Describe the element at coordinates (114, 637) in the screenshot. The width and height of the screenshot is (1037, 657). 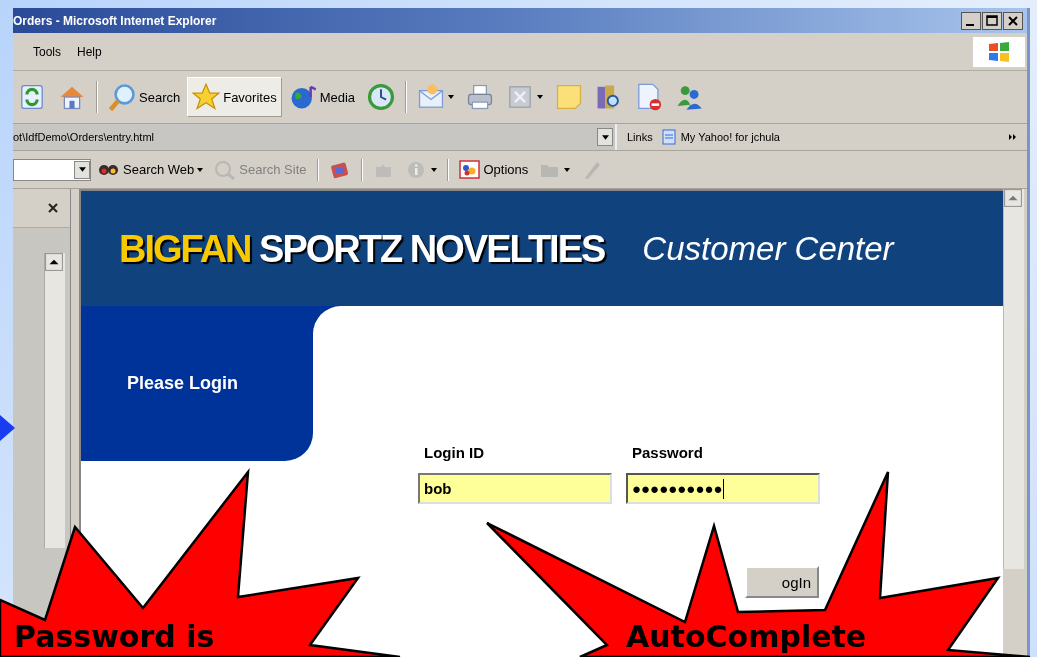
I see `callout-text: Password is` at that location.